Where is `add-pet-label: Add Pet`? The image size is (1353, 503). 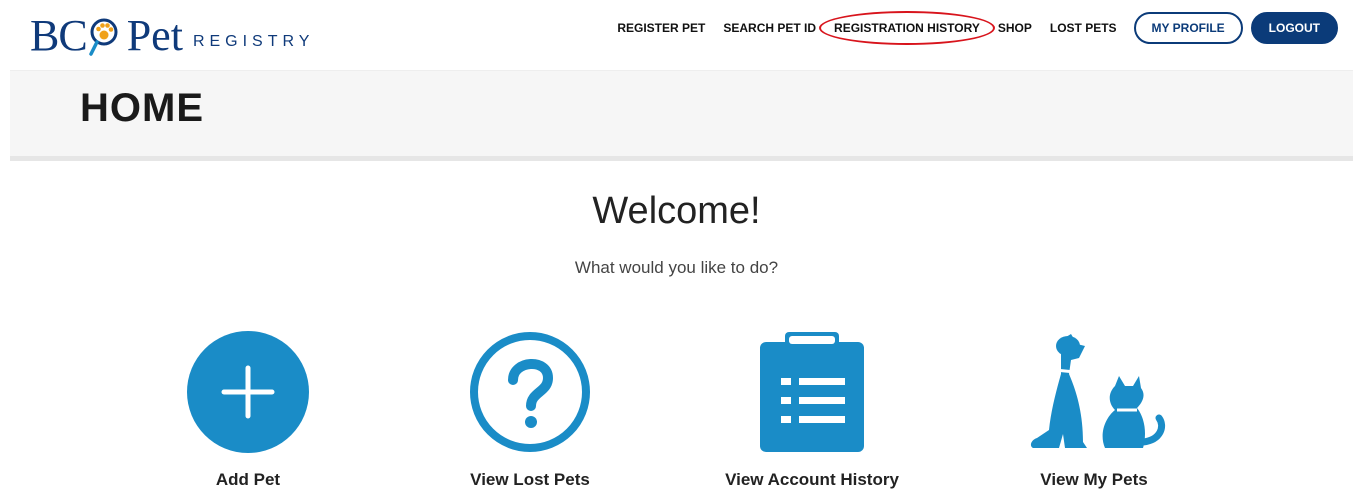
add-pet-label: Add Pet is located at coordinates (248, 479).